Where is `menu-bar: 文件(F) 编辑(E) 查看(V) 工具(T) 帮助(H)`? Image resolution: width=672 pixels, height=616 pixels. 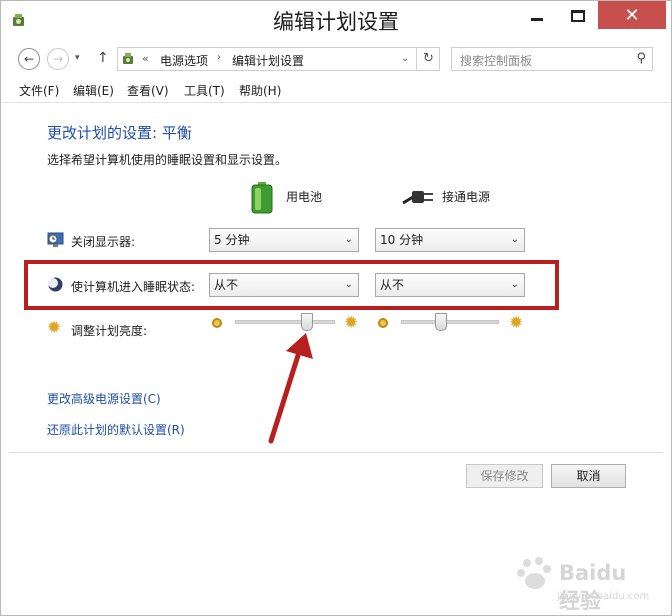 menu-bar: 文件(F) 编辑(E) 查看(V) 工具(T) 帮助(H) is located at coordinates (336, 90).